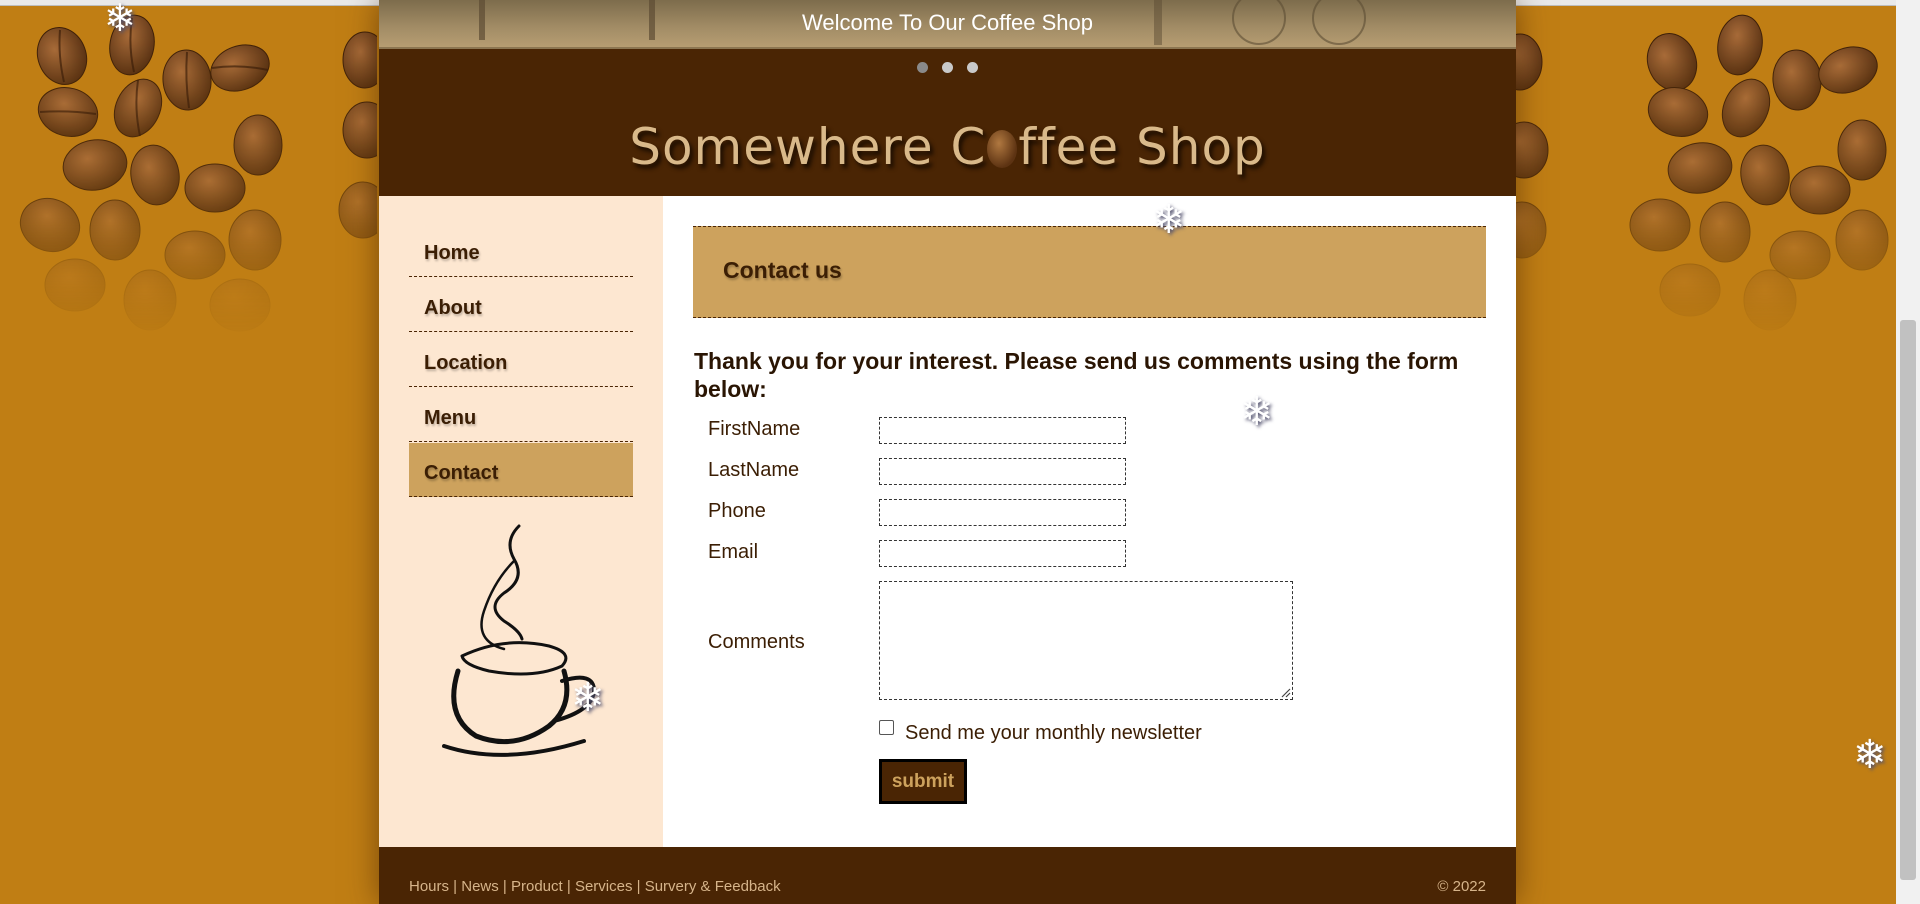 This screenshot has width=1920, height=904. Describe the element at coordinates (923, 781) in the screenshot. I see `submit-button: submit` at that location.